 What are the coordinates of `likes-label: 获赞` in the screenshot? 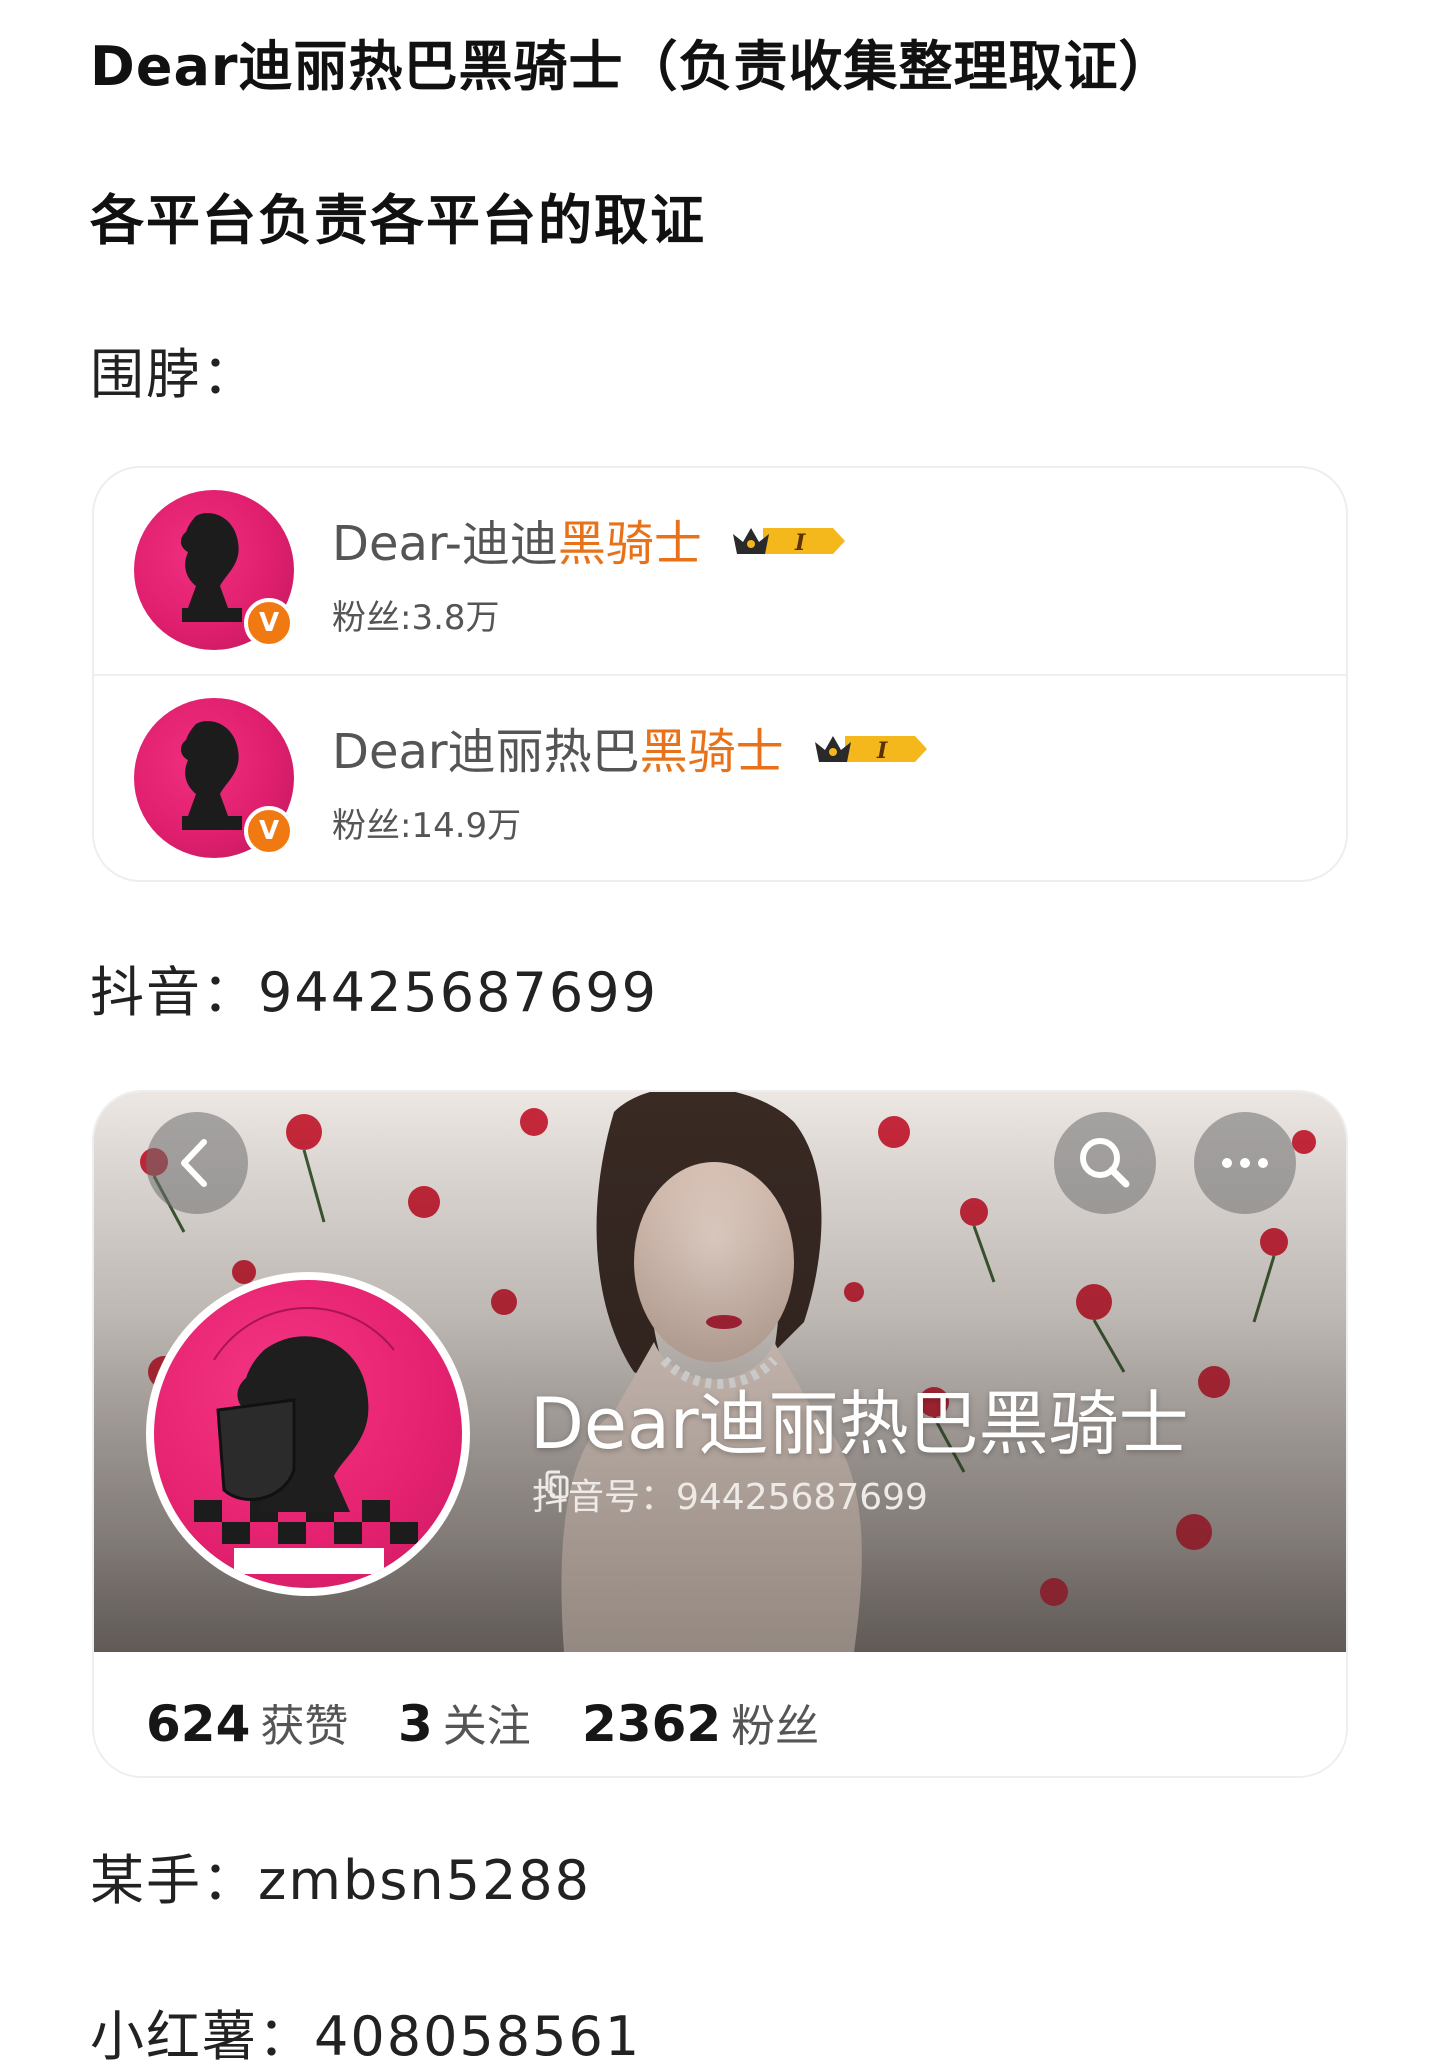 It's located at (304, 1726).